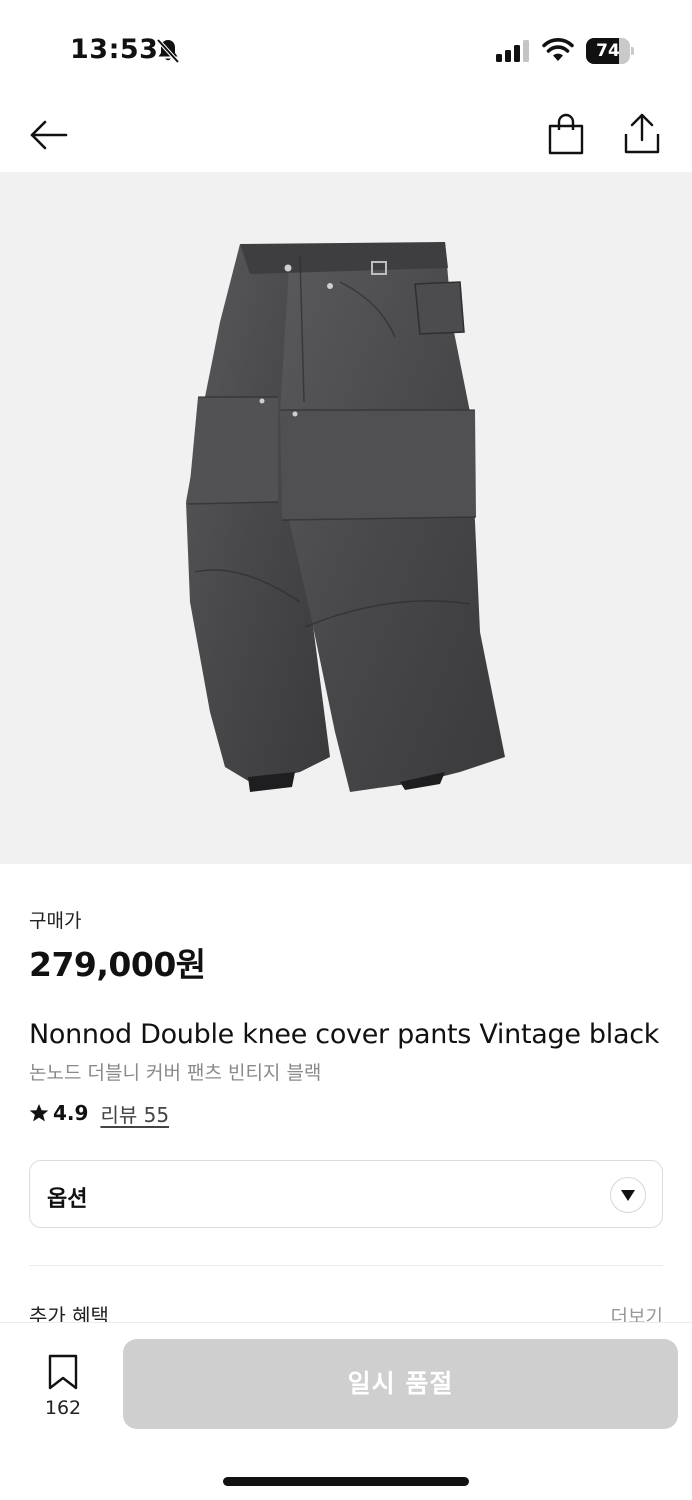 This screenshot has height=1500, width=692. Describe the element at coordinates (117, 964) in the screenshot. I see `product-price: 279,000원` at that location.